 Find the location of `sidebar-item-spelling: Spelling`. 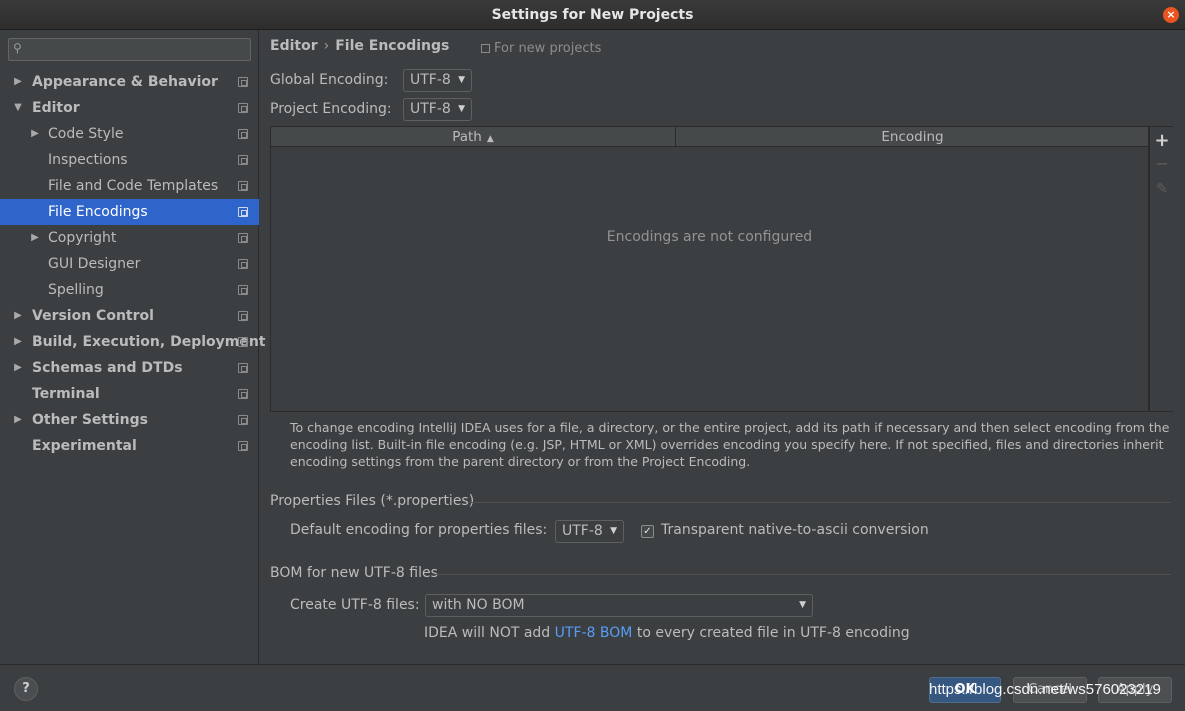

sidebar-item-spelling: Spelling is located at coordinates (129, 290).